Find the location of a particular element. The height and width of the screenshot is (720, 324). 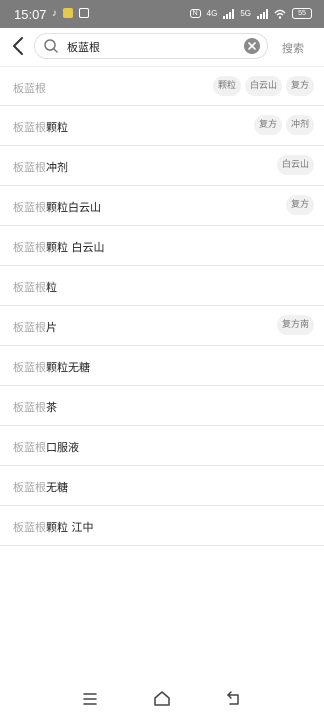

suggestion-text: 板蓝根片 is located at coordinates (35, 327).